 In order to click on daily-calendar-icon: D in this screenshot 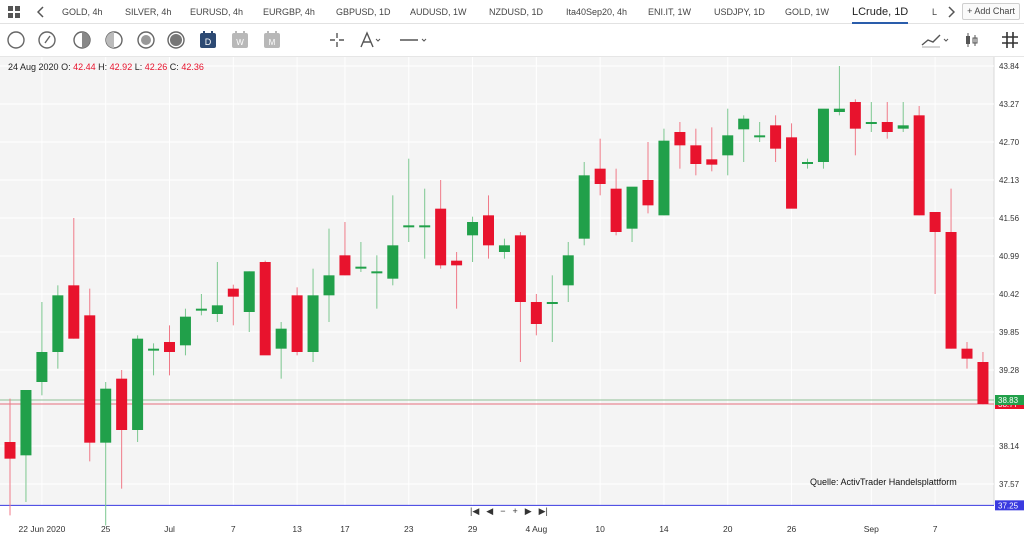, I will do `click(208, 40)`.